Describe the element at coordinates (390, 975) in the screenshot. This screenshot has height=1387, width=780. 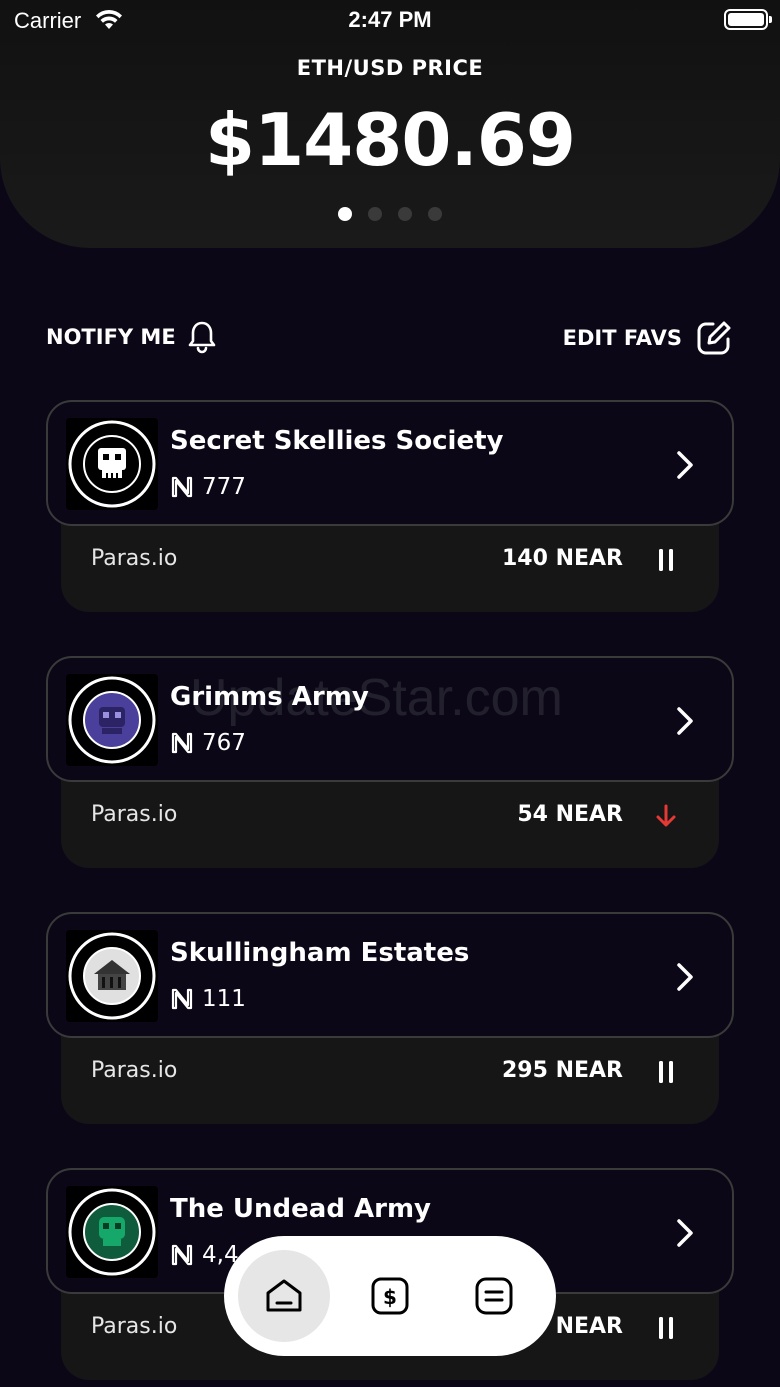
I see `collection-header: Skullingham Estates 111` at that location.